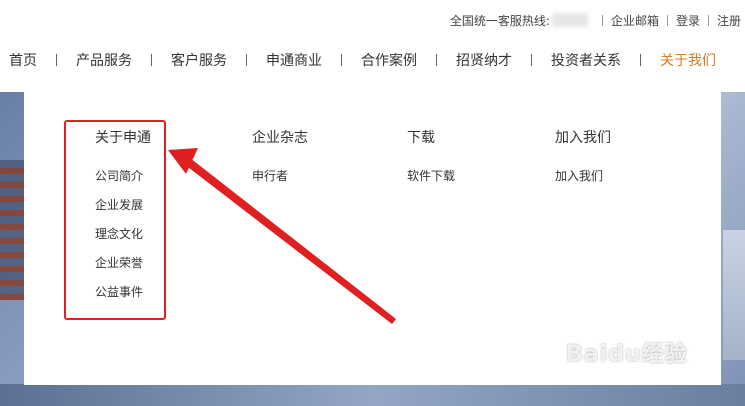  Describe the element at coordinates (23, 60) in the screenshot. I see `nav-item-home: 首页` at that location.